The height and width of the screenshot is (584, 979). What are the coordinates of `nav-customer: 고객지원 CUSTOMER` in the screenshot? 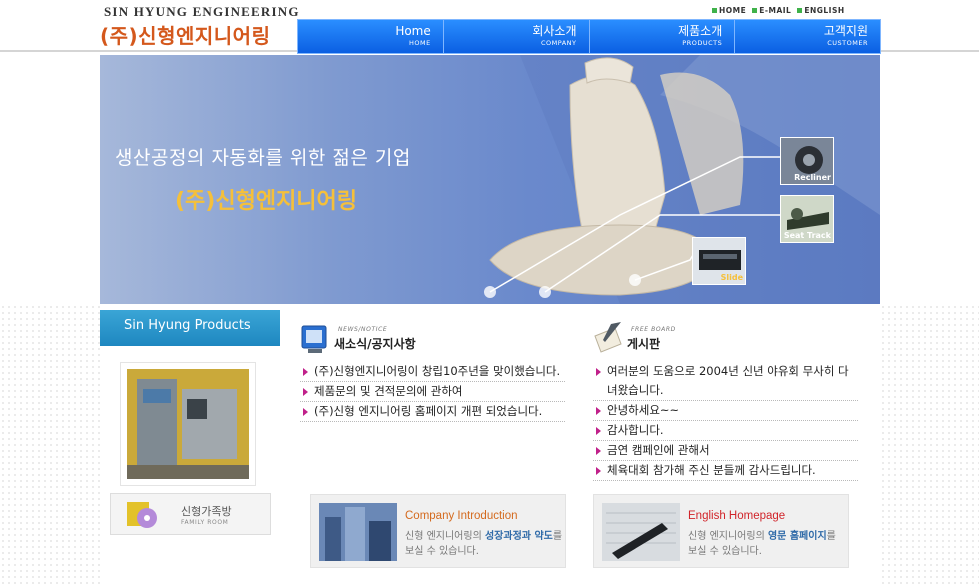 It's located at (807, 36).